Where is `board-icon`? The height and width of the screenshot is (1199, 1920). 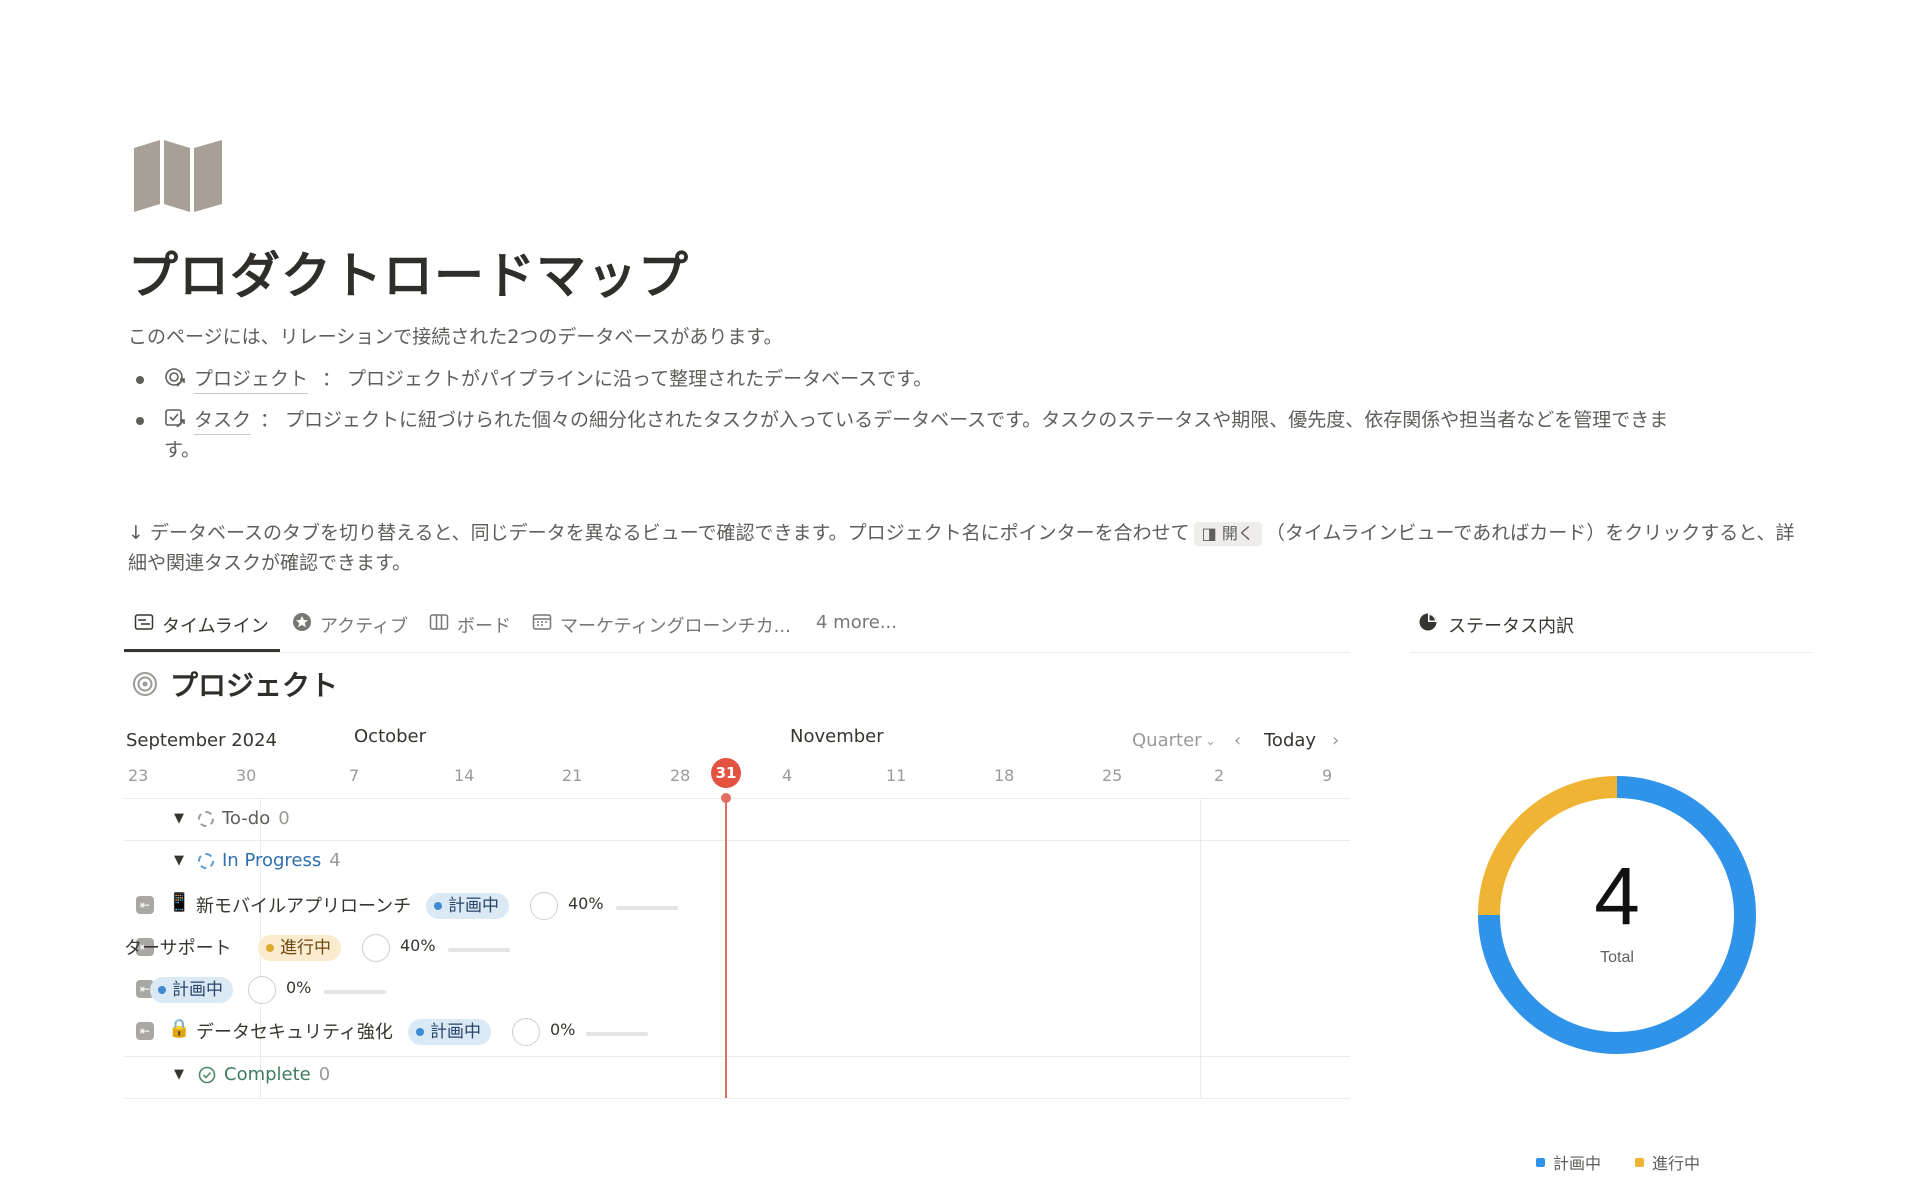 board-icon is located at coordinates (439, 622).